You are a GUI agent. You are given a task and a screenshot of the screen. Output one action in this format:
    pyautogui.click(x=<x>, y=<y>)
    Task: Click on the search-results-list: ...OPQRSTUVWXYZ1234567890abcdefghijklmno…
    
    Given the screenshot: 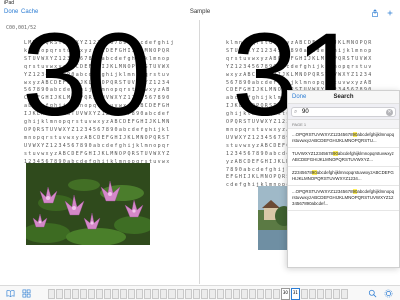 What is the action you would take?
    pyautogui.click(x=343, y=170)
    